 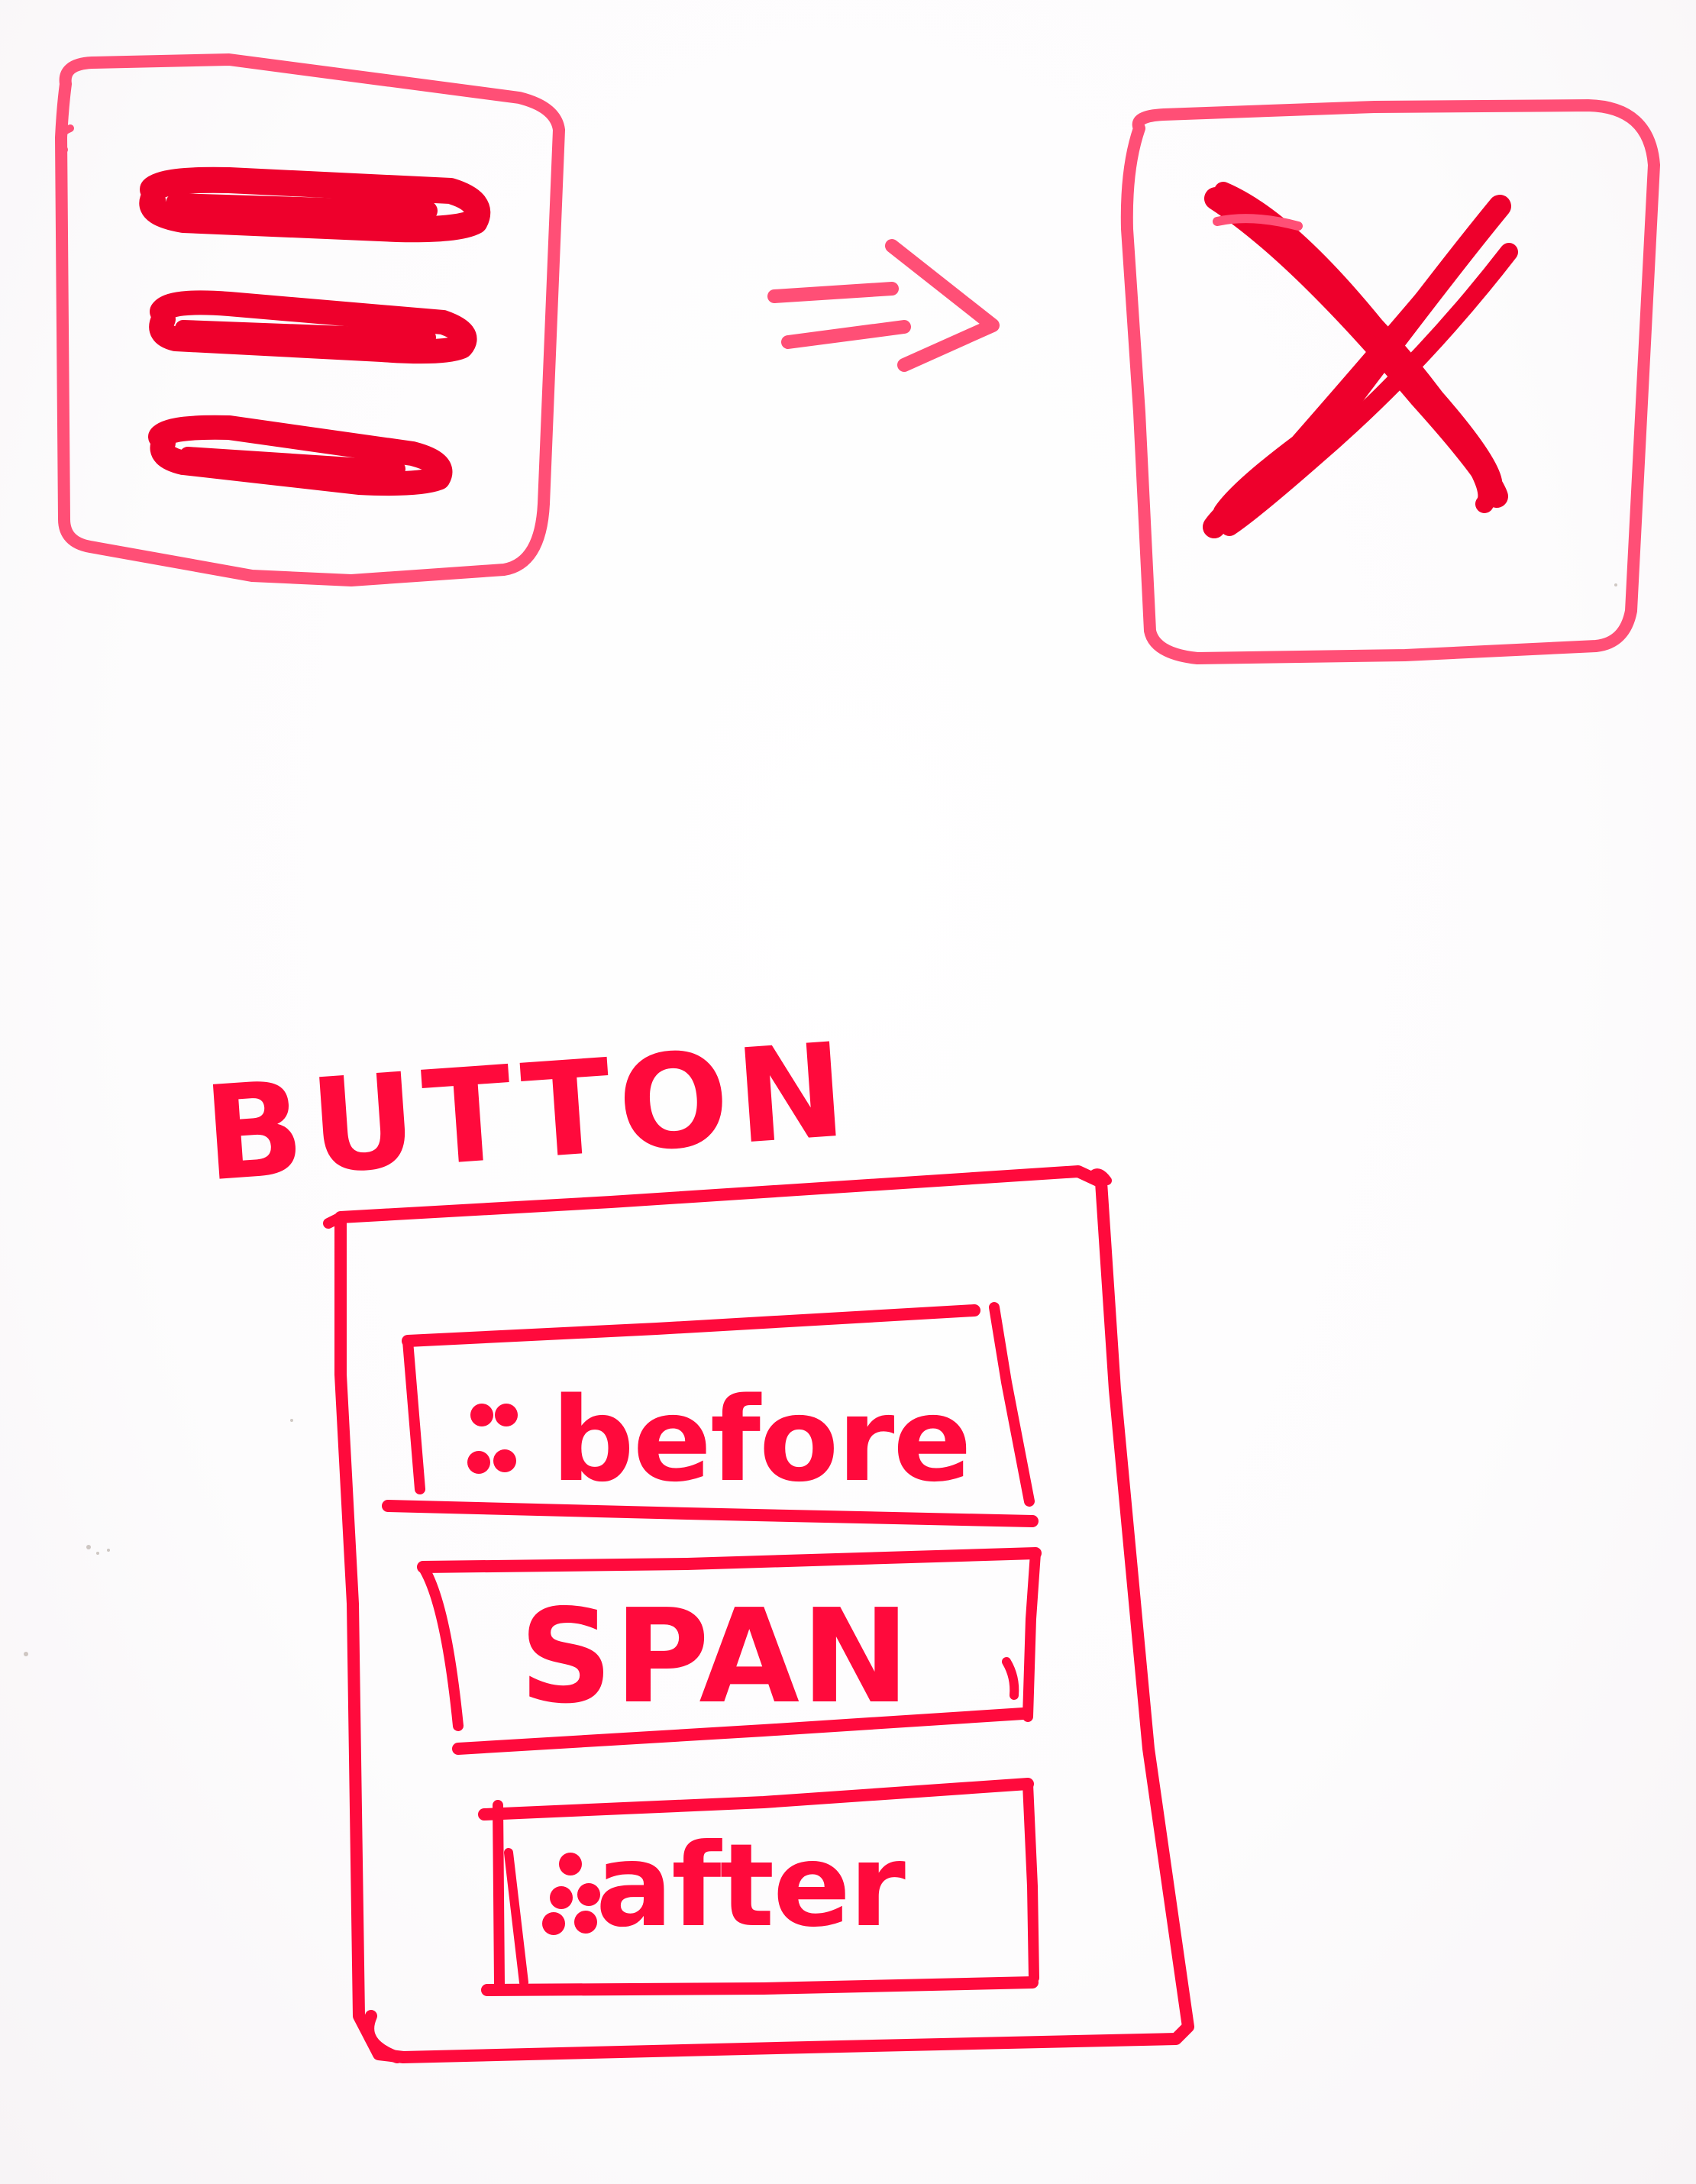 I want to click on before-label: before, so click(x=761, y=1439).